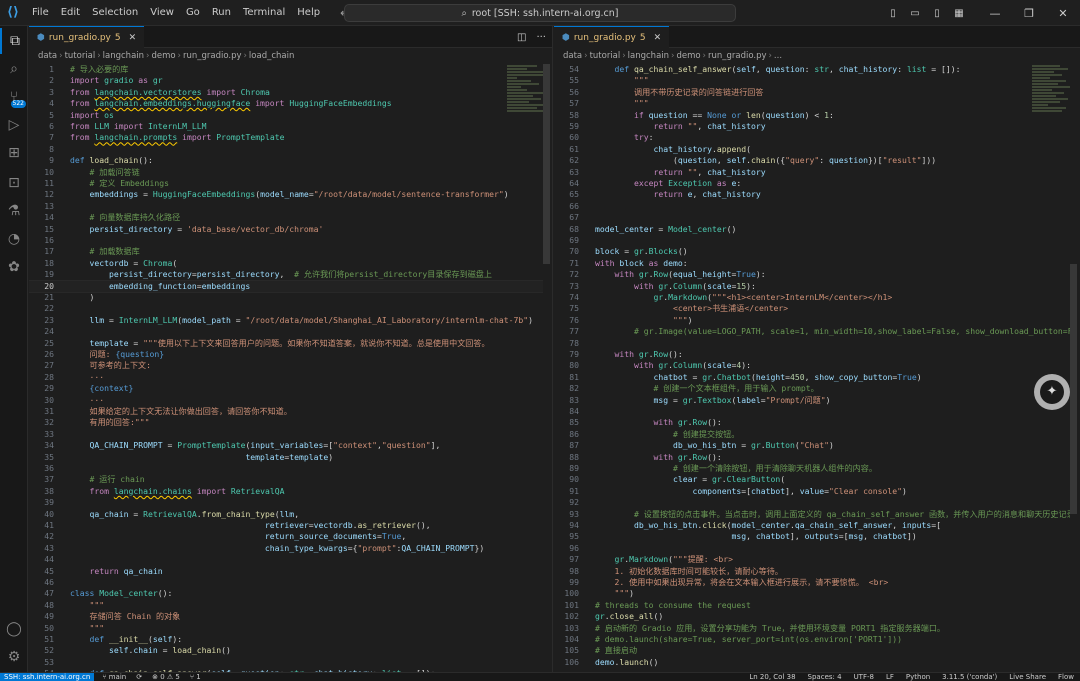 The image size is (1080, 681). I want to click on code-line: 5 import os, so click(290, 115).